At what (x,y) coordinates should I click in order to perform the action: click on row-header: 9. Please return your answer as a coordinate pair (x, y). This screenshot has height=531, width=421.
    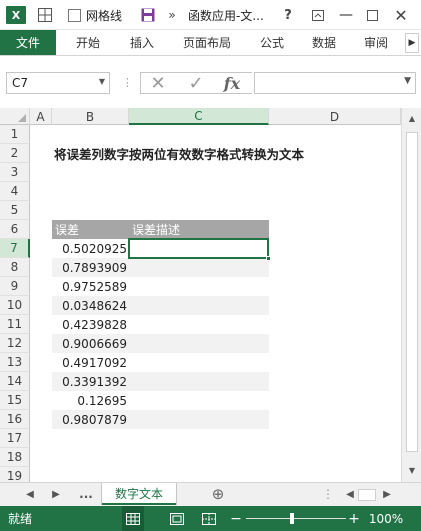
    Looking at the image, I should click on (15, 286).